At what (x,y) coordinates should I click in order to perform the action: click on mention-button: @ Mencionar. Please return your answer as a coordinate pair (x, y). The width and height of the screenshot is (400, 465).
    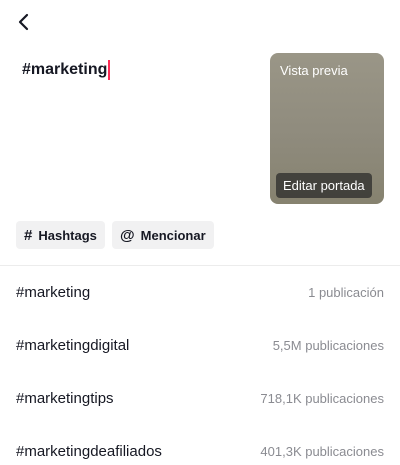
    Looking at the image, I should click on (163, 235).